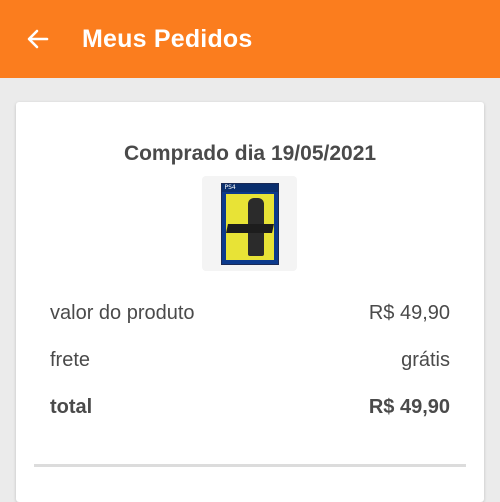 Image resolution: width=500 pixels, height=502 pixels. What do you see at coordinates (409, 407) in the screenshot?
I see `total-value: R$ 49,90` at bounding box center [409, 407].